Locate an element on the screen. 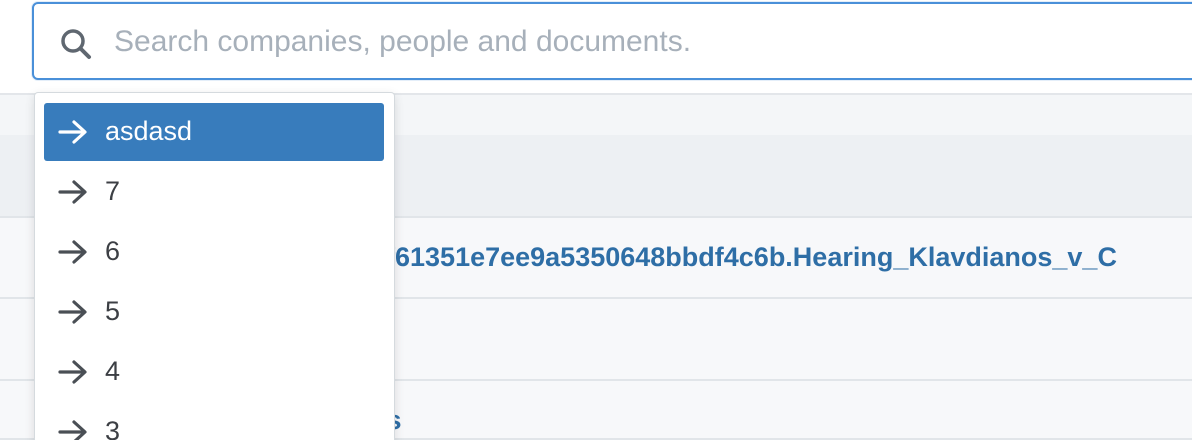  suggestion-item: asdasd is located at coordinates (214, 132).